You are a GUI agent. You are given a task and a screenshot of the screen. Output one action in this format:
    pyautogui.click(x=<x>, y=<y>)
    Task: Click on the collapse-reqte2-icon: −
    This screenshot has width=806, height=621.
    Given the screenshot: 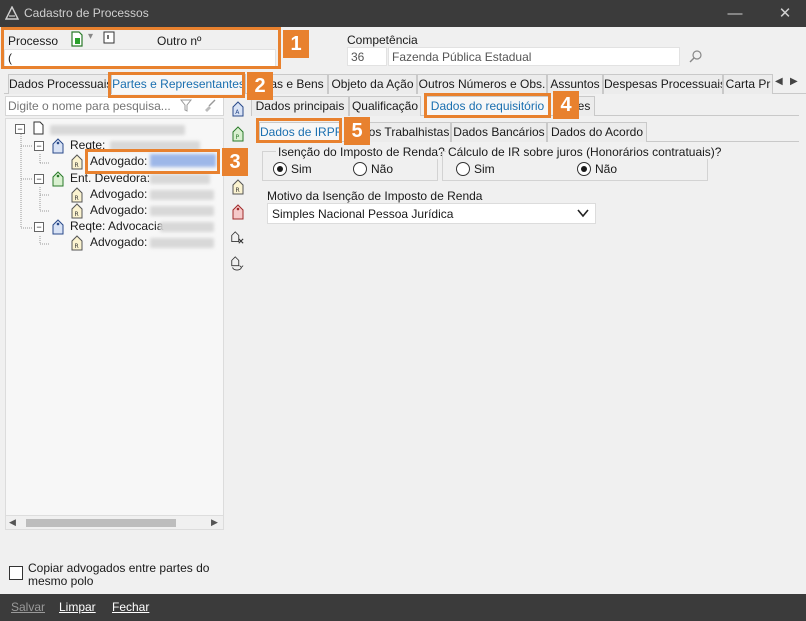 What is the action you would take?
    pyautogui.click(x=39, y=227)
    